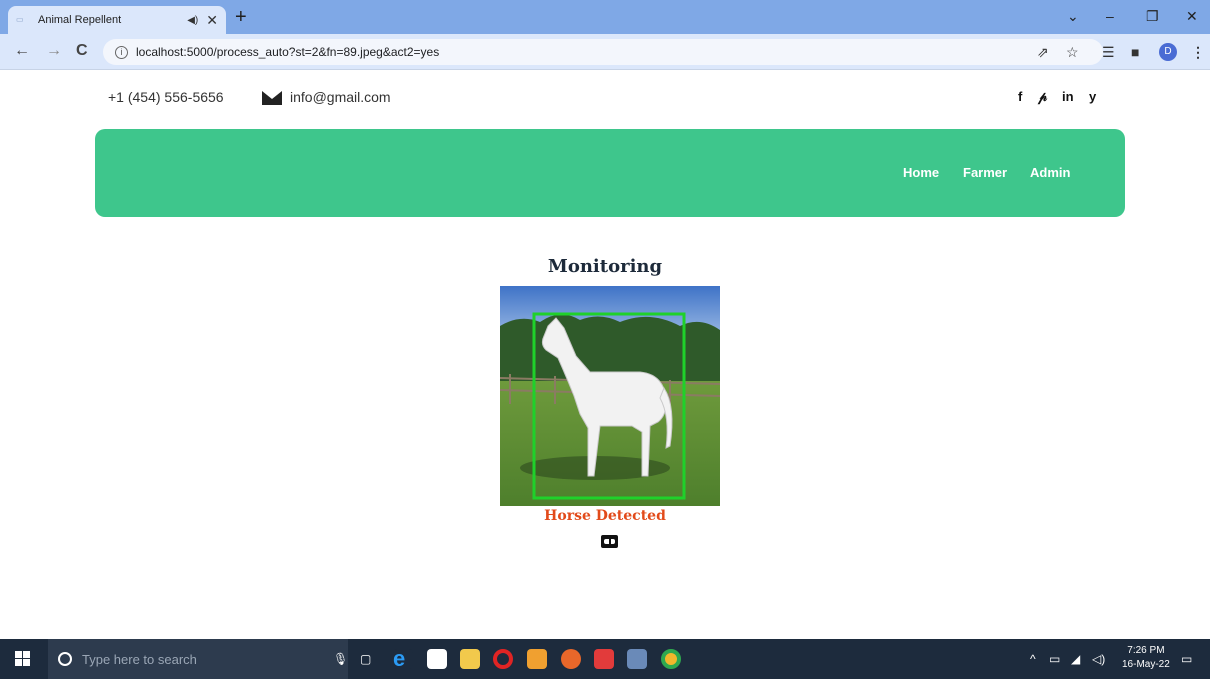  What do you see at coordinates (166, 97) in the screenshot?
I see `phone-number: +1 (454) 556-5656` at bounding box center [166, 97].